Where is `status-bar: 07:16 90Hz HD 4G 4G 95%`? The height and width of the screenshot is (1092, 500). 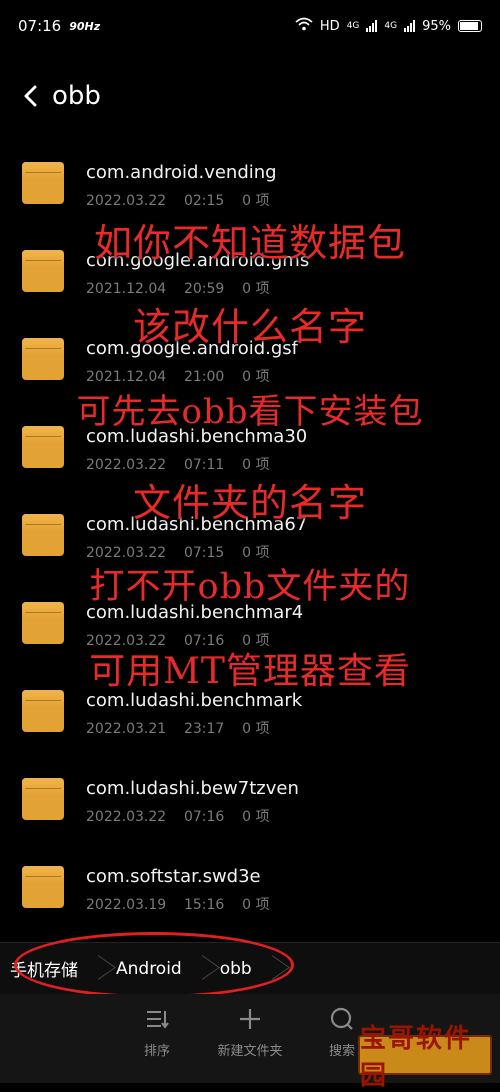
status-bar: 07:16 90Hz HD 4G 4G 95% is located at coordinates (250, 26).